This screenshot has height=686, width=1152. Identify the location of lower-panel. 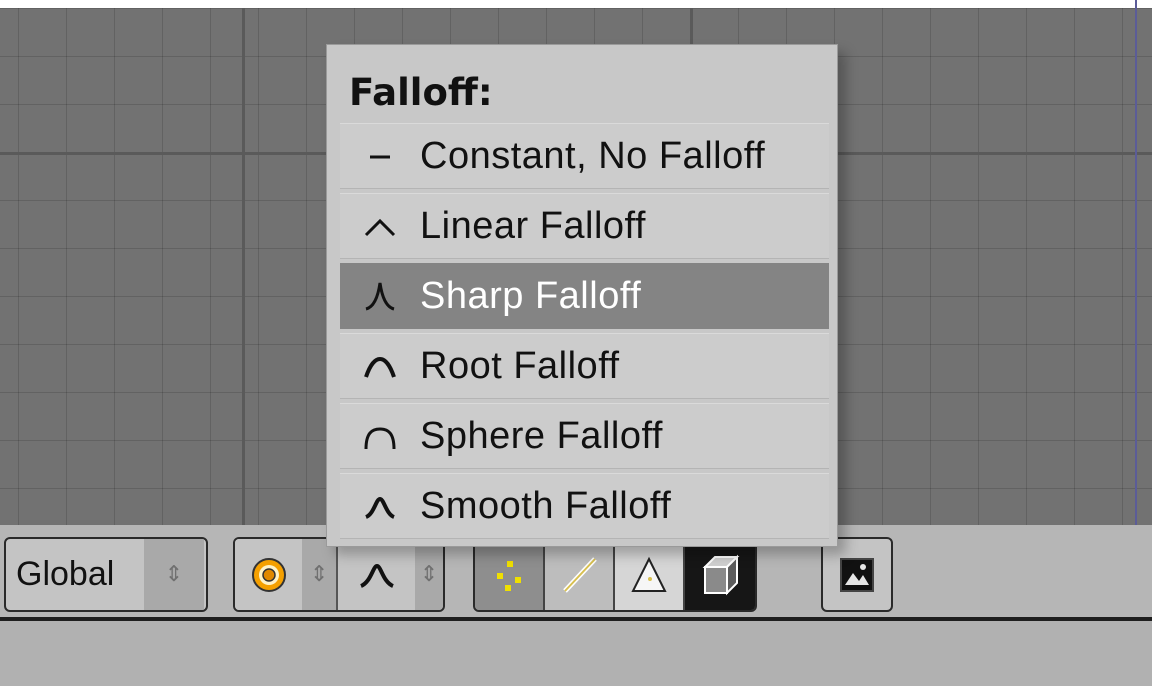
(576, 653).